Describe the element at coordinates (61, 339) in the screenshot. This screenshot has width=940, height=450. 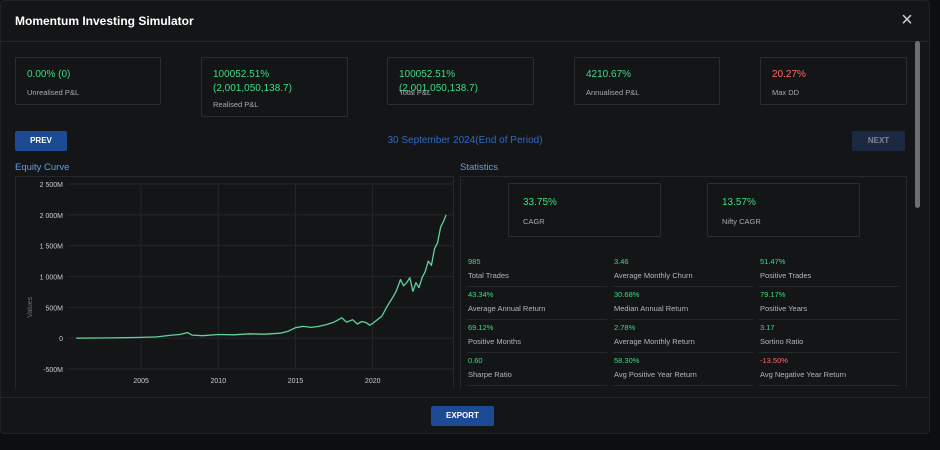
I see `y-tick-label: 0` at that location.